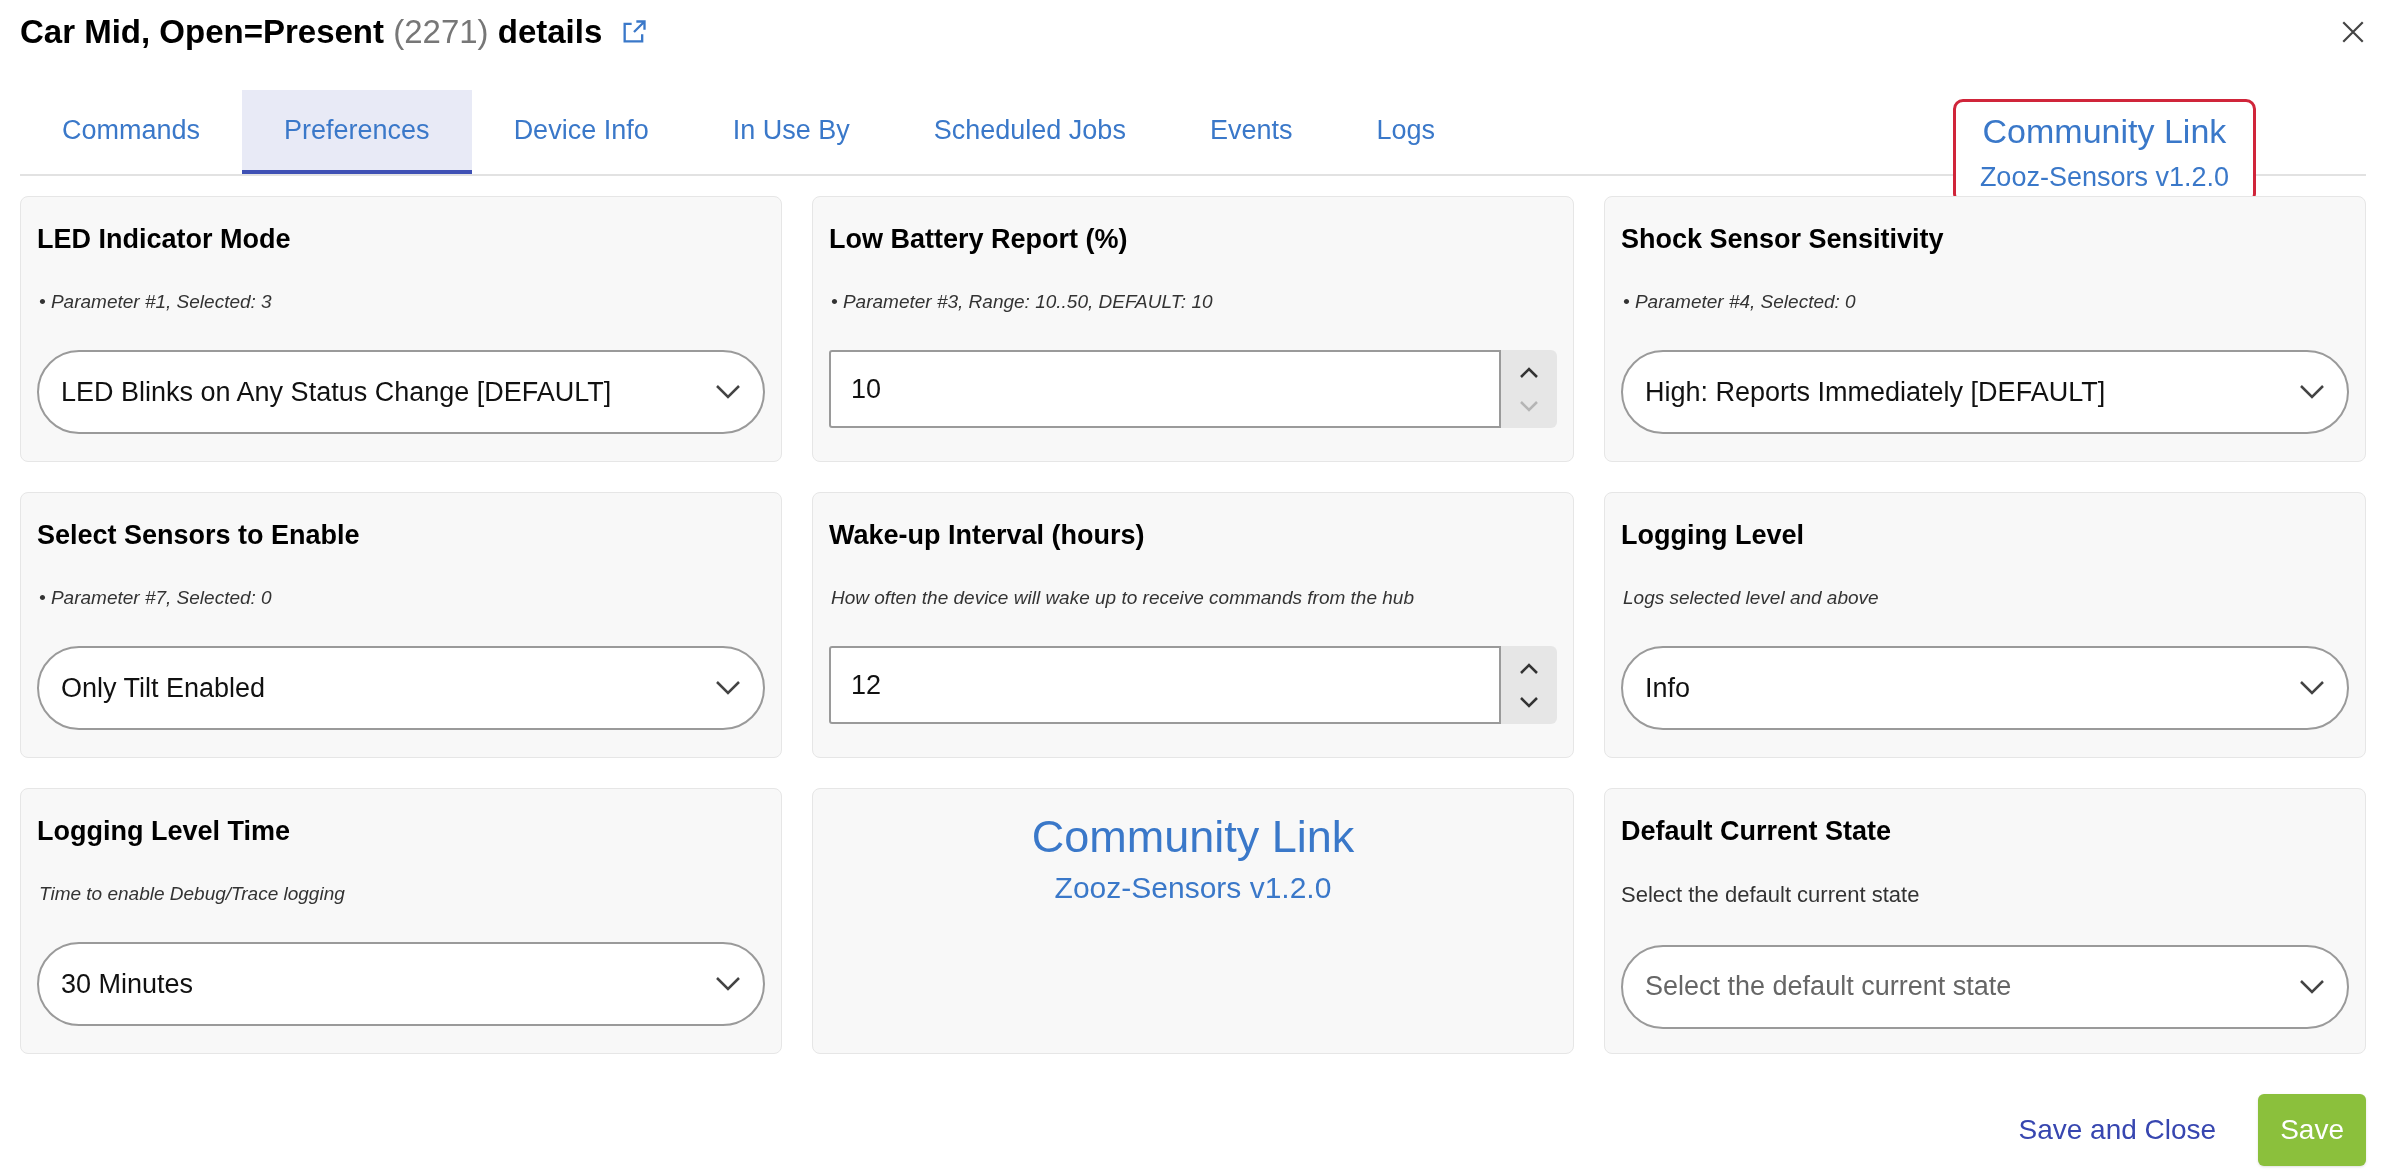  I want to click on tab: Preferences, so click(357, 132).